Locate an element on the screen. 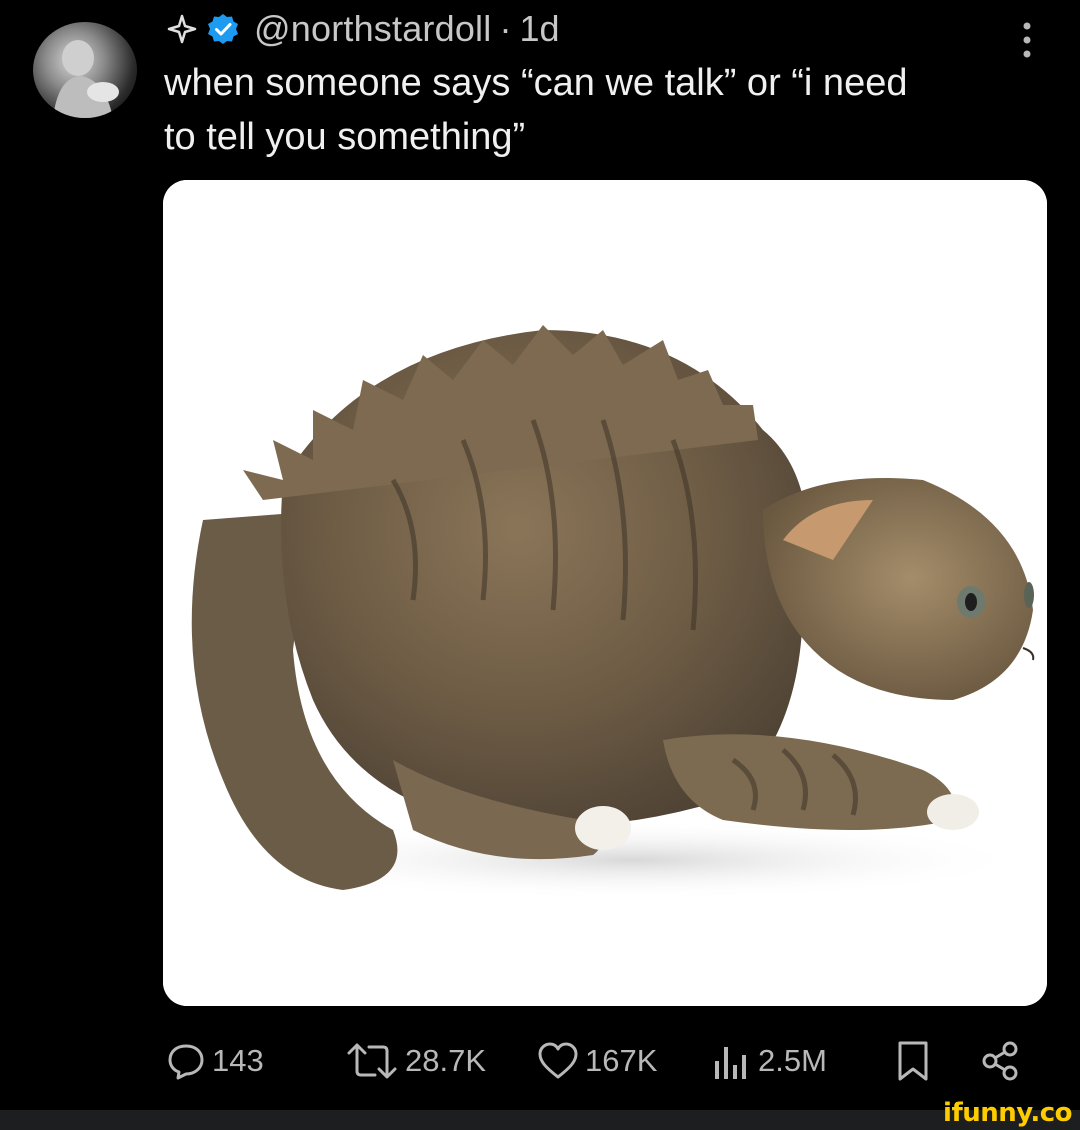 This screenshot has height=1130, width=1080. views-count: 2.5M is located at coordinates (792, 1060).